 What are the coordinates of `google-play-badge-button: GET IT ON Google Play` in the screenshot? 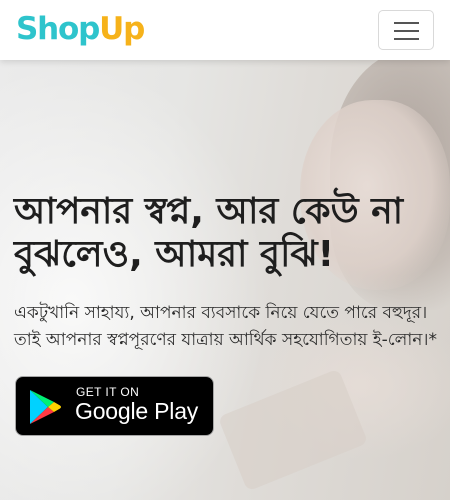 It's located at (114, 406).